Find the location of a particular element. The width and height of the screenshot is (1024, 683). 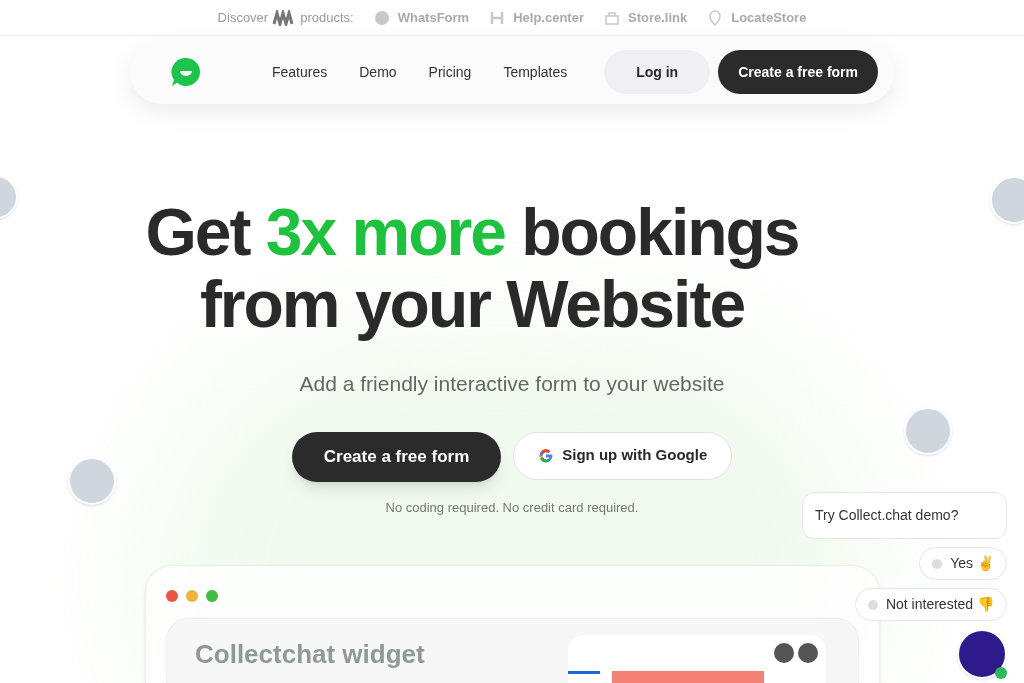

nav-link: Templates is located at coordinates (535, 72).